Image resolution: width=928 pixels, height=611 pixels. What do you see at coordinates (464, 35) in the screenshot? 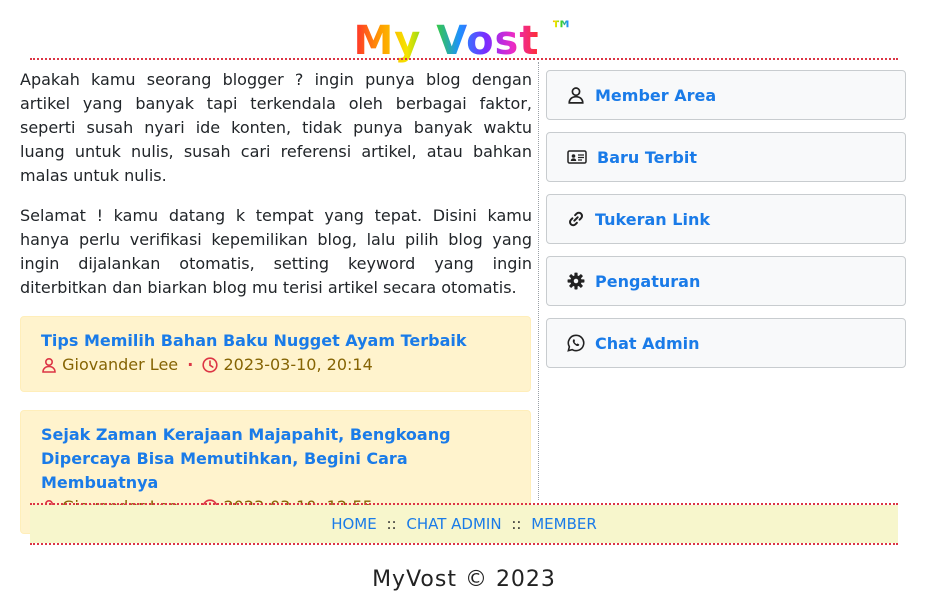
I see `site-logo: My Vost ™` at bounding box center [464, 35].